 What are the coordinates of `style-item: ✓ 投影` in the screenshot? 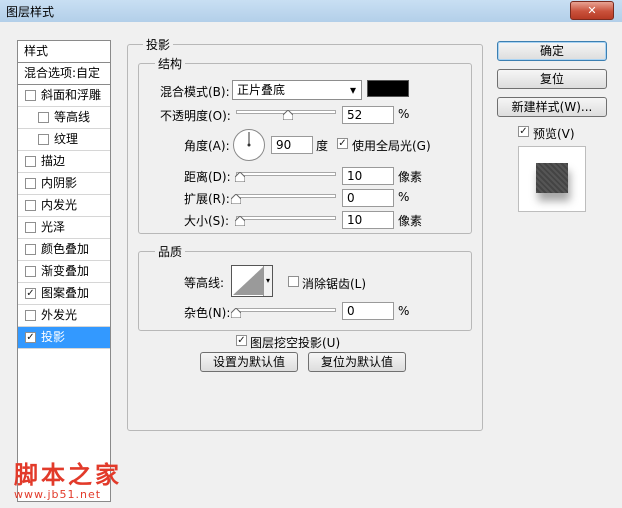 It's located at (64, 338).